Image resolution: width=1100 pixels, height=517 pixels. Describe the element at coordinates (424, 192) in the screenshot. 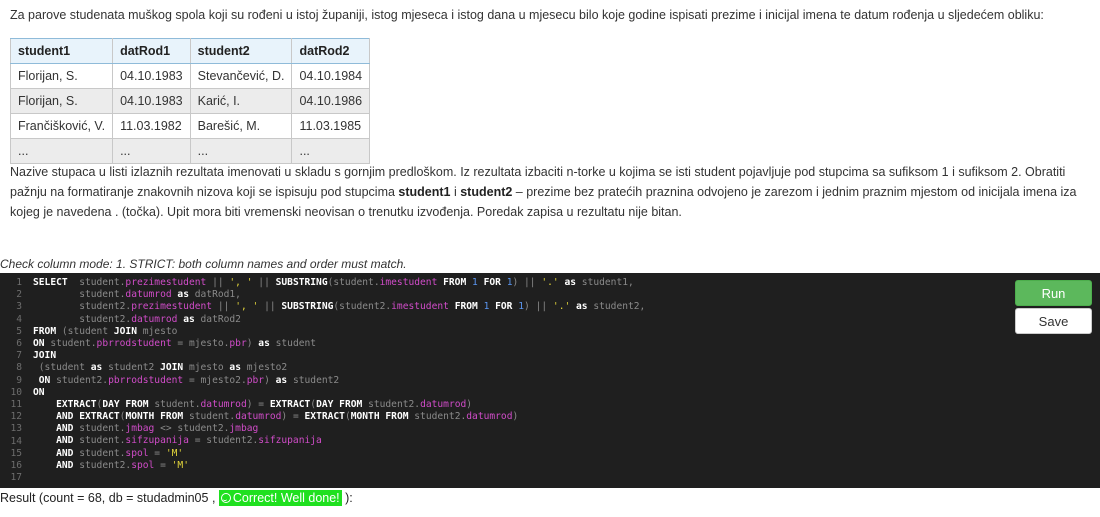

I see `notes-bold-student1: student1` at that location.